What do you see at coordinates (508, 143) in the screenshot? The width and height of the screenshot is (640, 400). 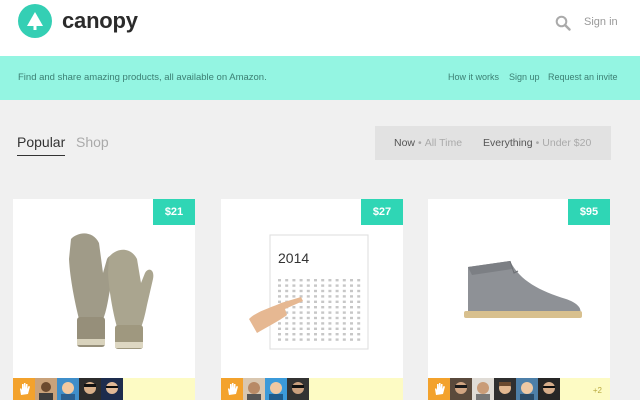 I see `filter-everything: Everything` at bounding box center [508, 143].